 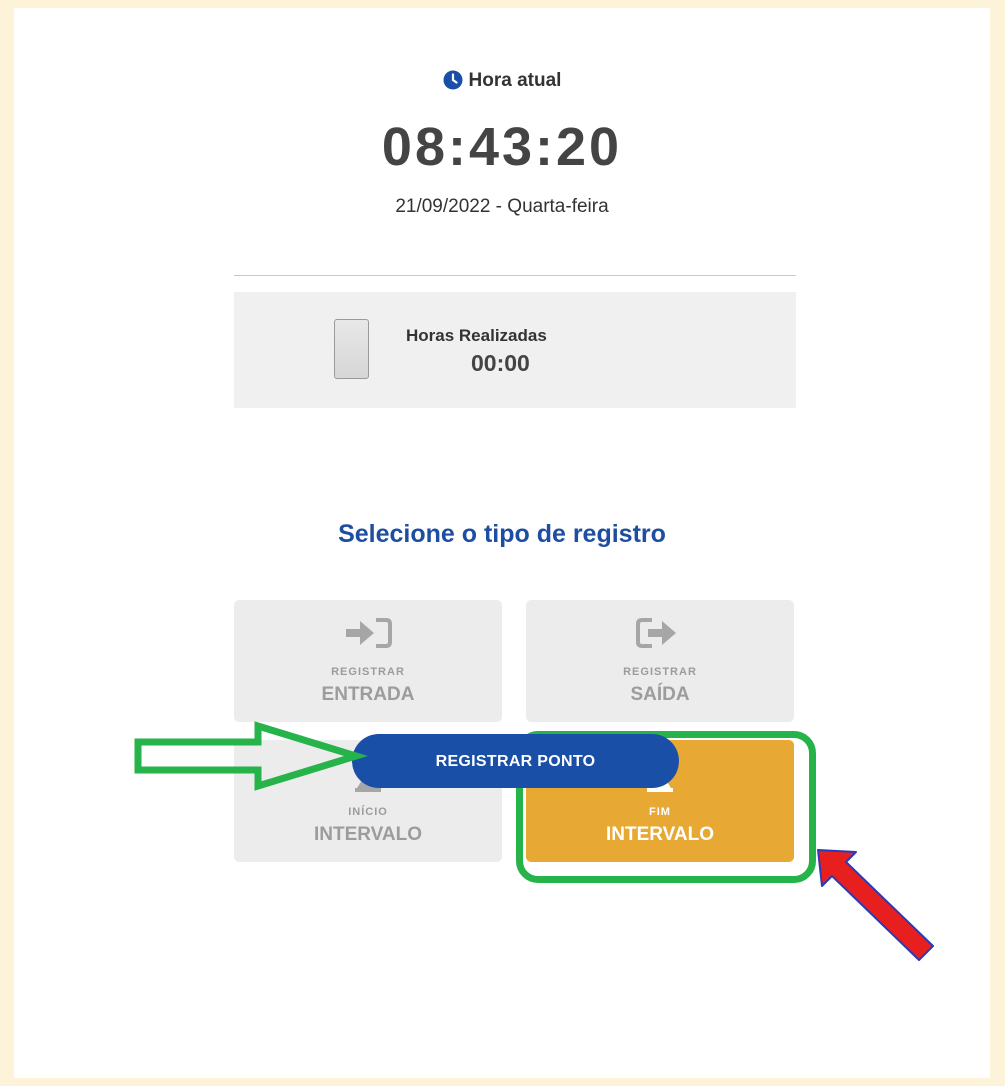 I want to click on register-entry-button: REGISTRAR ENTRADA, so click(x=368, y=661).